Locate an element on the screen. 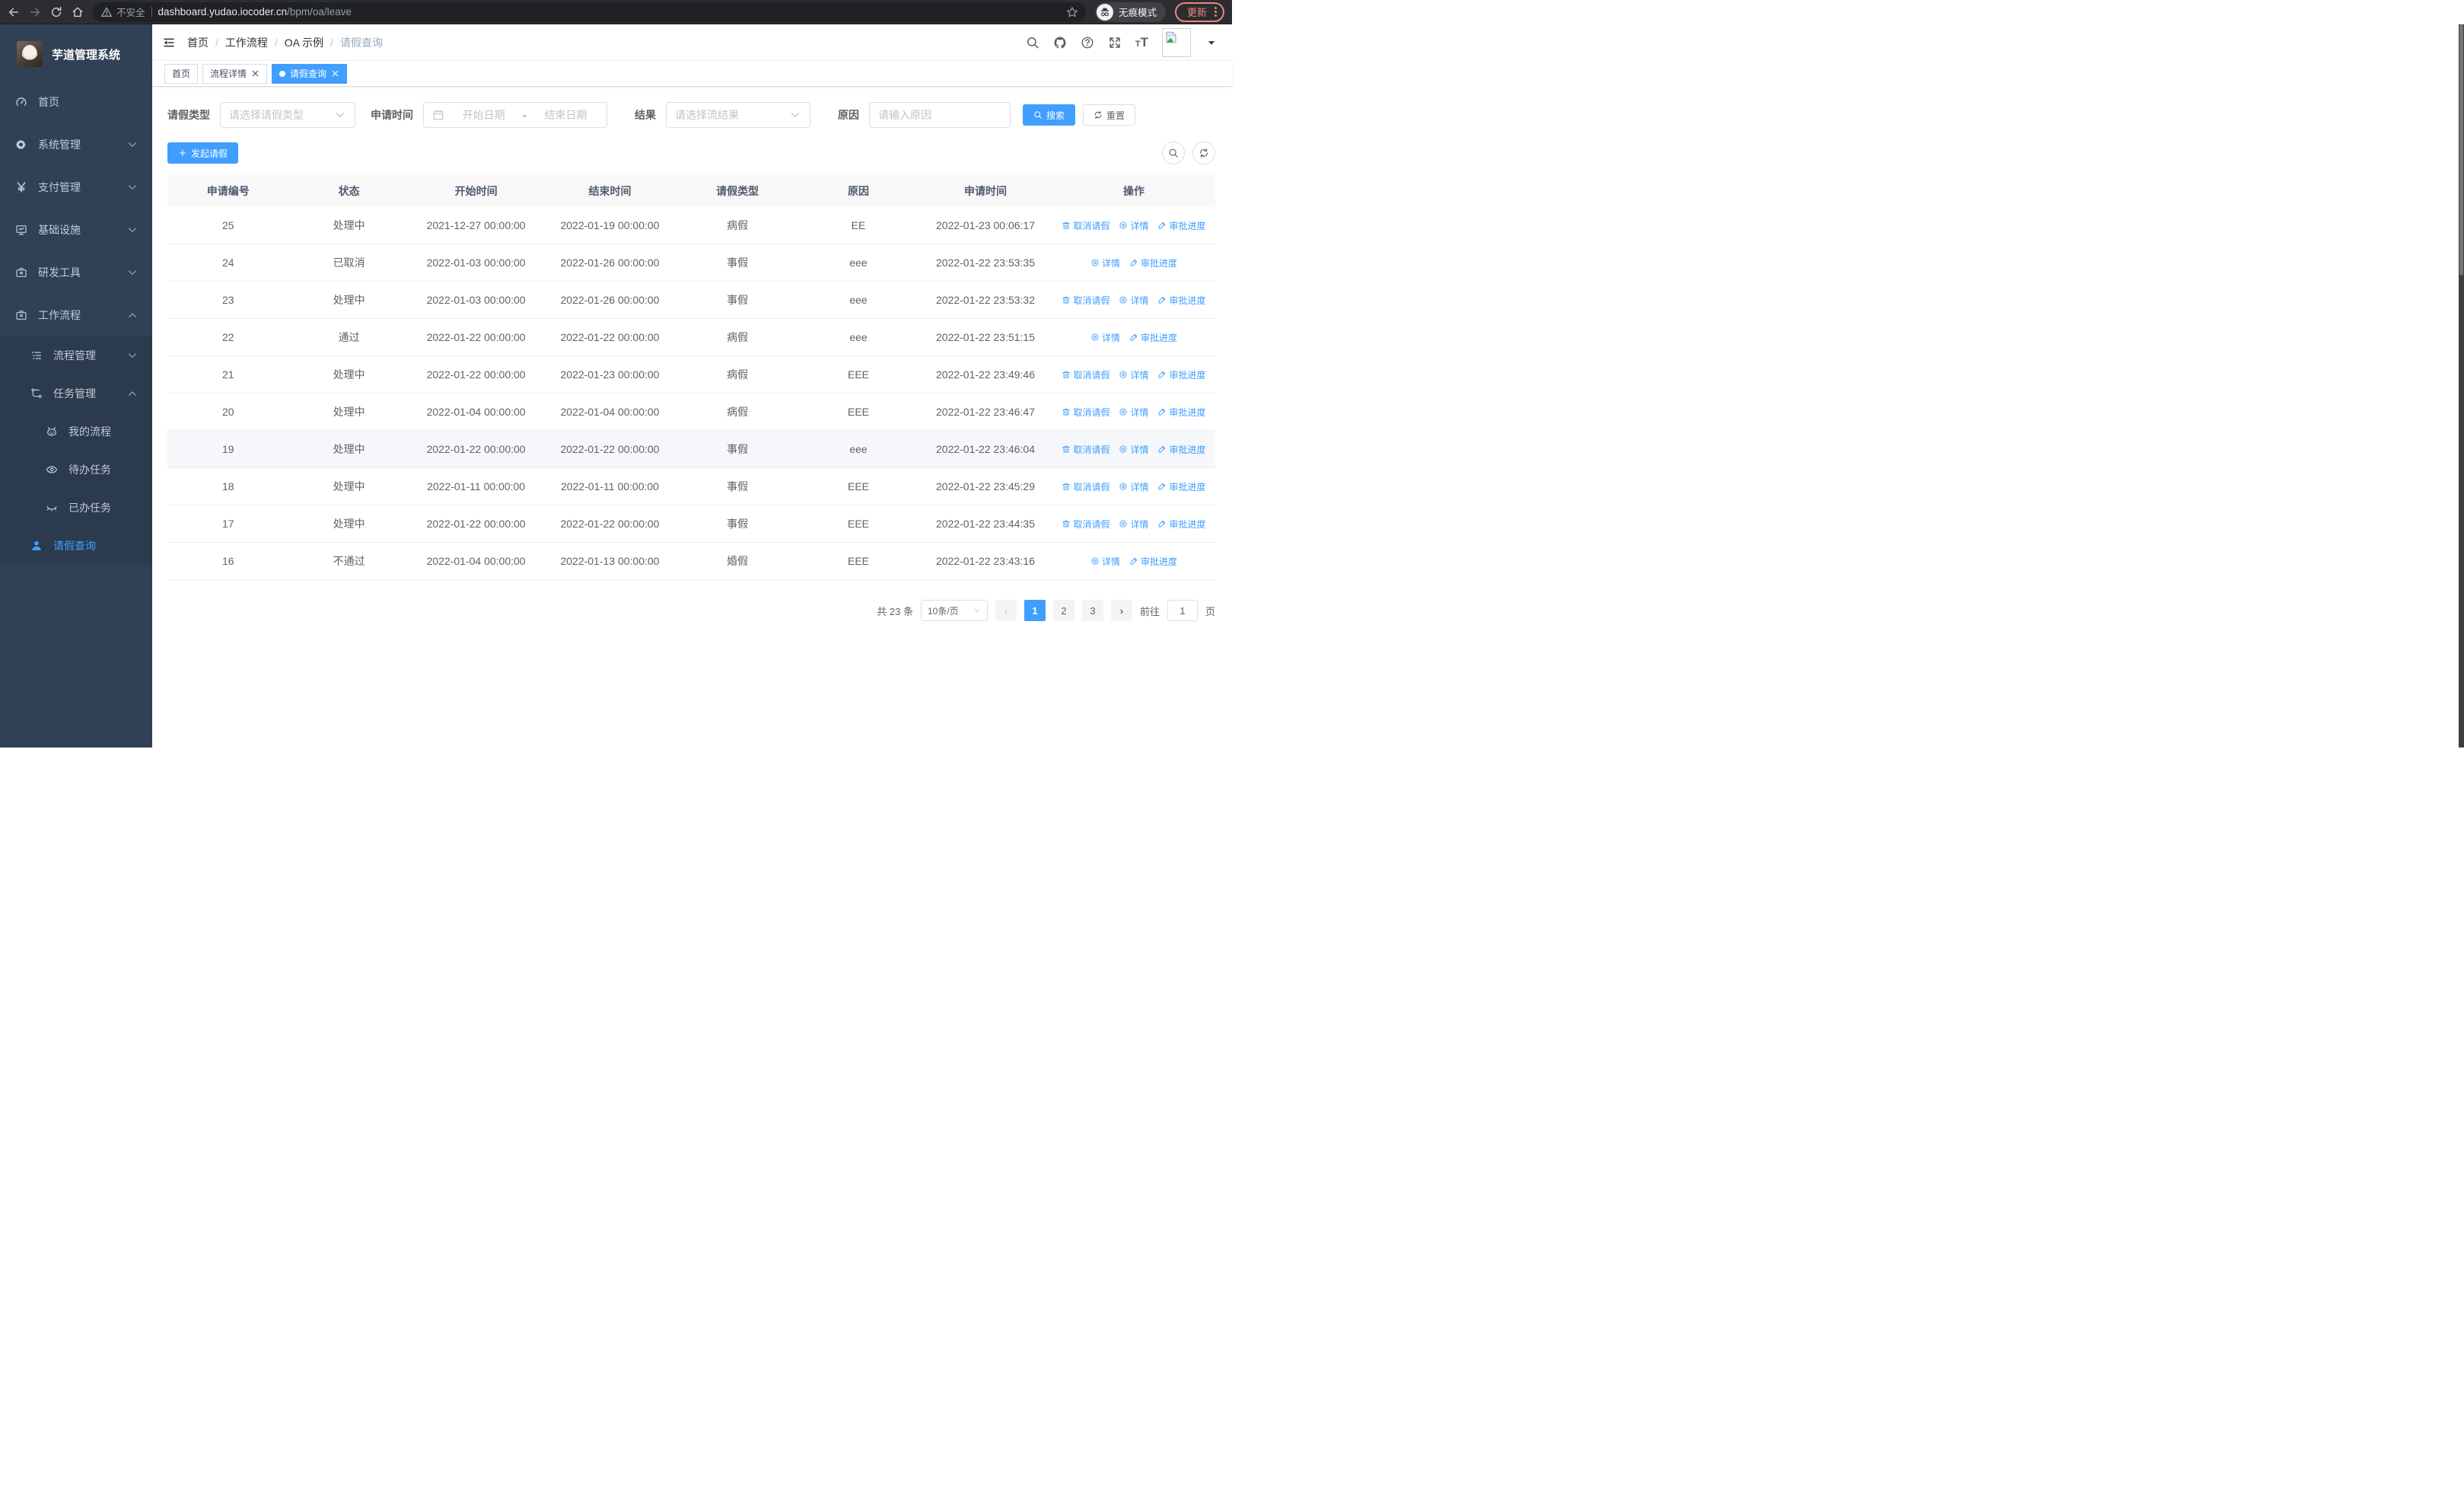  search-button: 搜索 is located at coordinates (1049, 115).